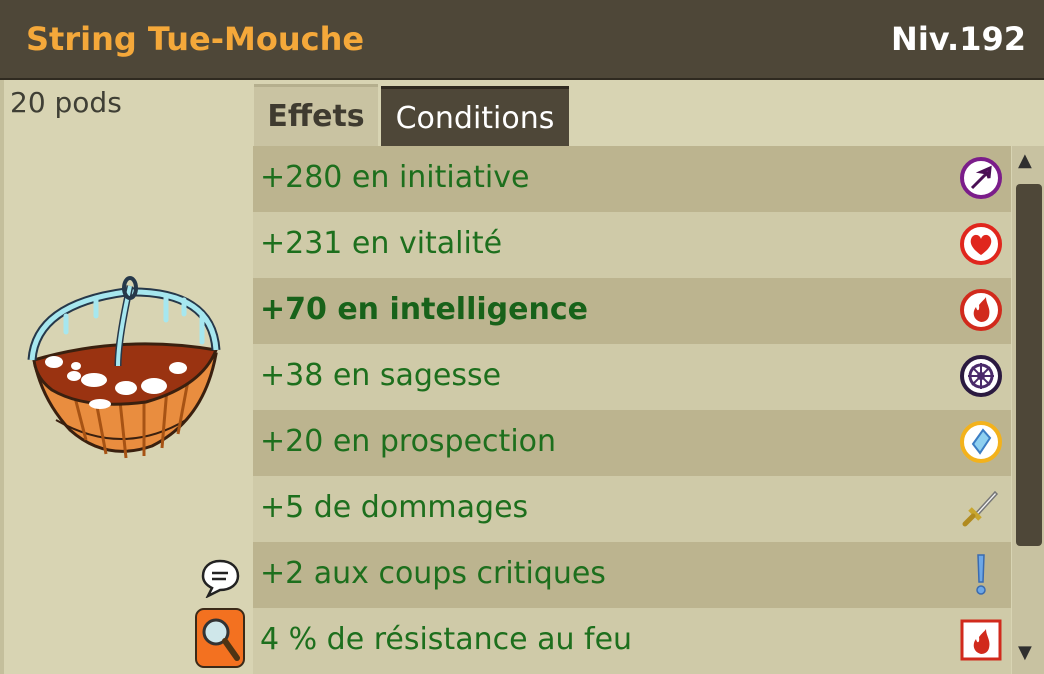 Image resolution: width=1044 pixels, height=674 pixels. What do you see at coordinates (981, 640) in the screenshot?
I see `fire-resistance-icon` at bounding box center [981, 640].